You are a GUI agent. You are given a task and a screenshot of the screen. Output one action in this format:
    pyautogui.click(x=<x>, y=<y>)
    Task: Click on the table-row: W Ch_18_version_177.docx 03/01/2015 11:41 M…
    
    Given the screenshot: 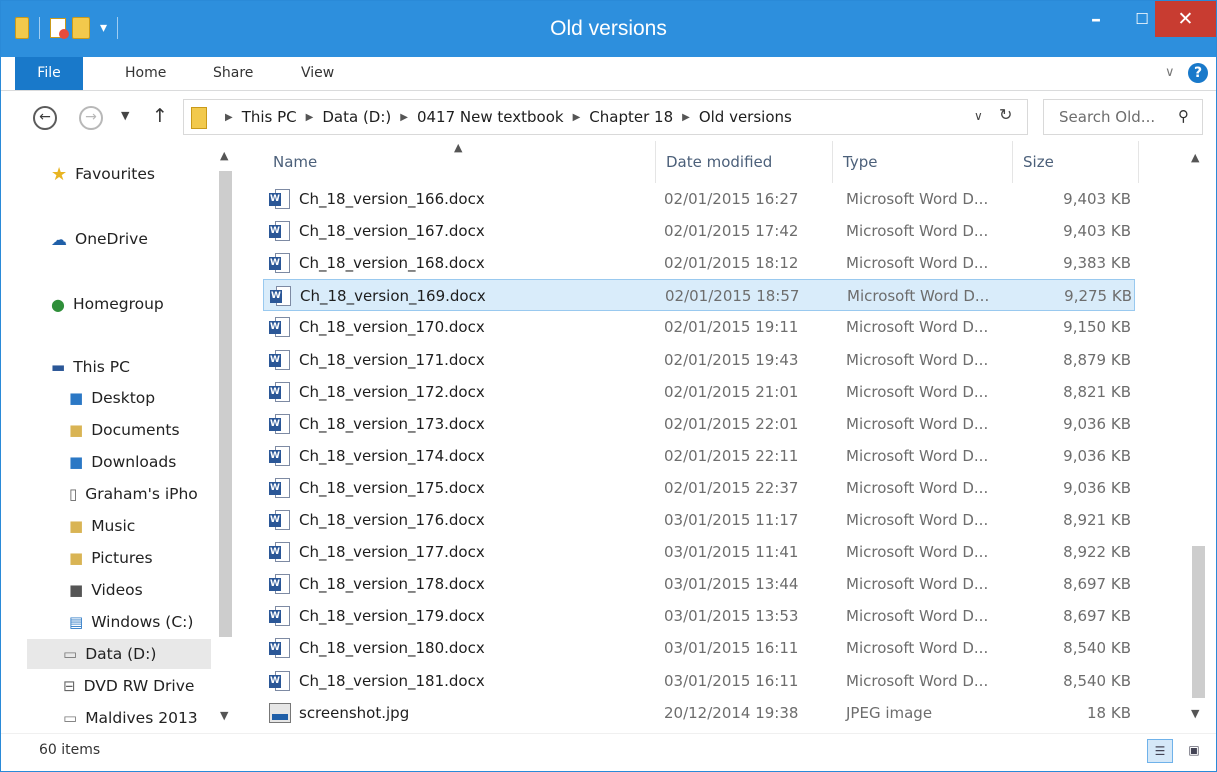 What is the action you would take?
    pyautogui.click(x=699, y=552)
    